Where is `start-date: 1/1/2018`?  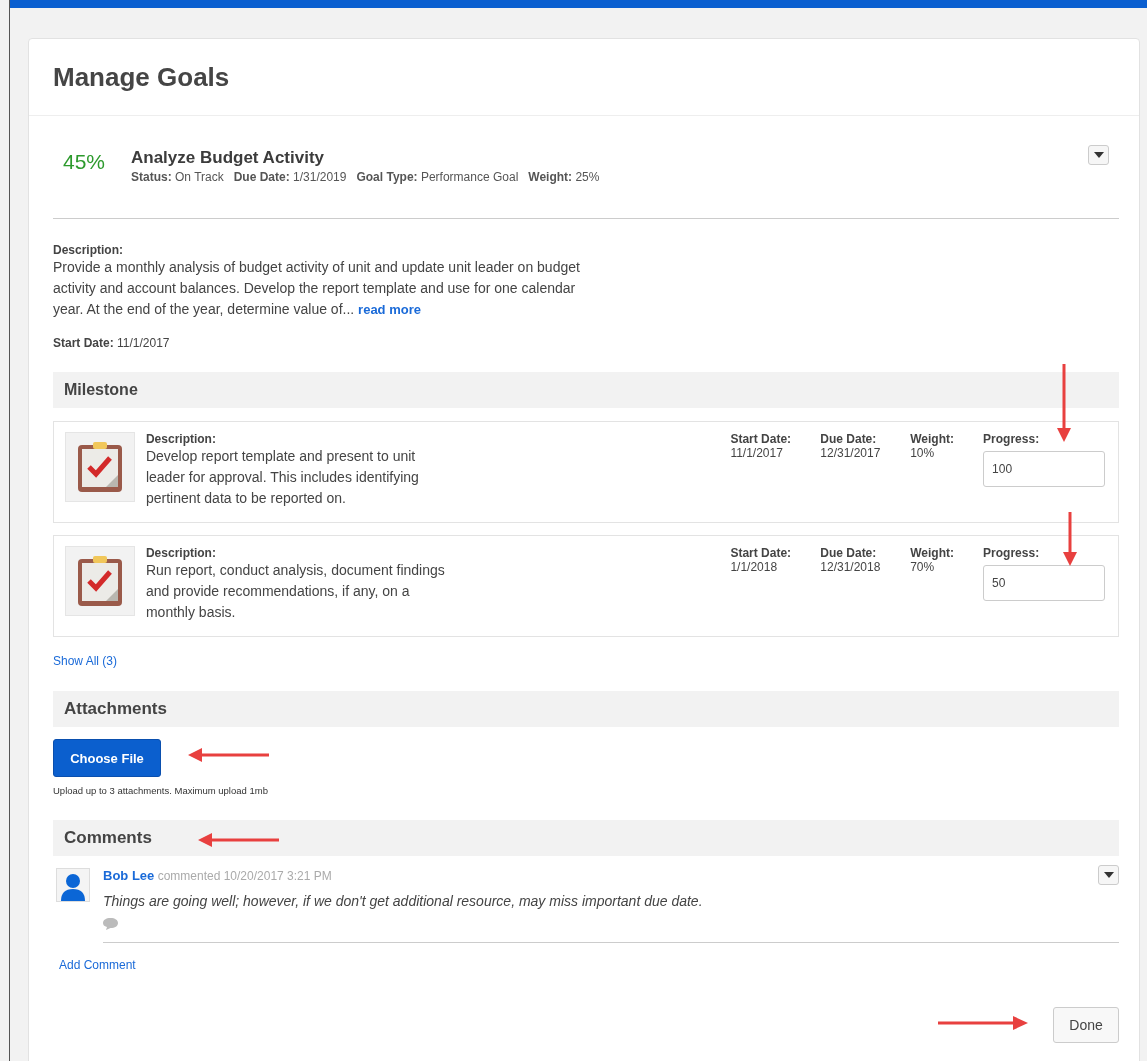 start-date: 1/1/2018 is located at coordinates (754, 567).